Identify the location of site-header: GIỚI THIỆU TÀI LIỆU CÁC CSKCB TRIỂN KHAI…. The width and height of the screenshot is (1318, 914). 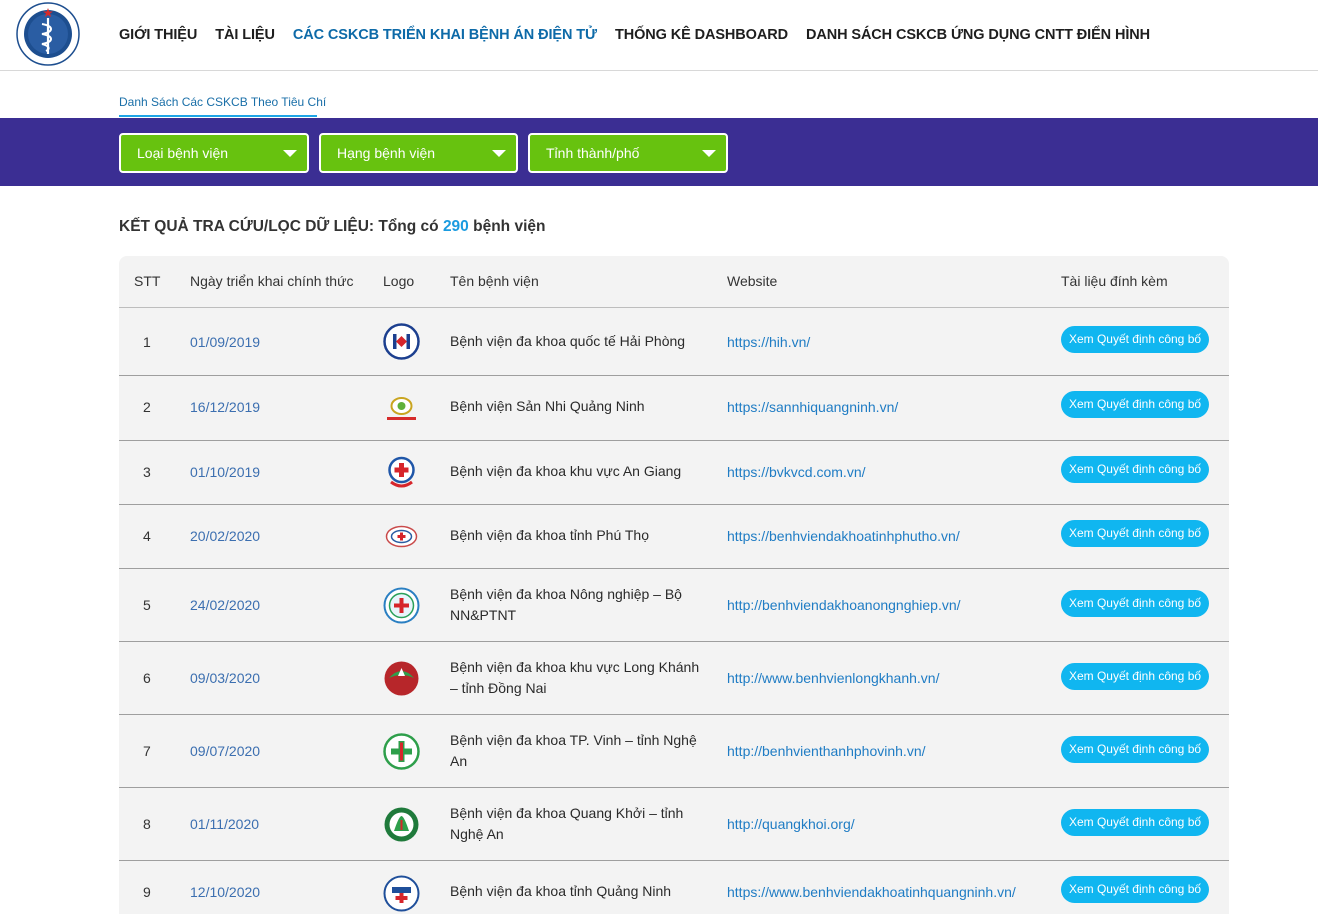
(659, 35).